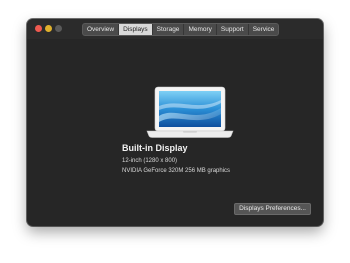 The width and height of the screenshot is (350, 263). I want to click on tab-overview: Overview, so click(101, 29).